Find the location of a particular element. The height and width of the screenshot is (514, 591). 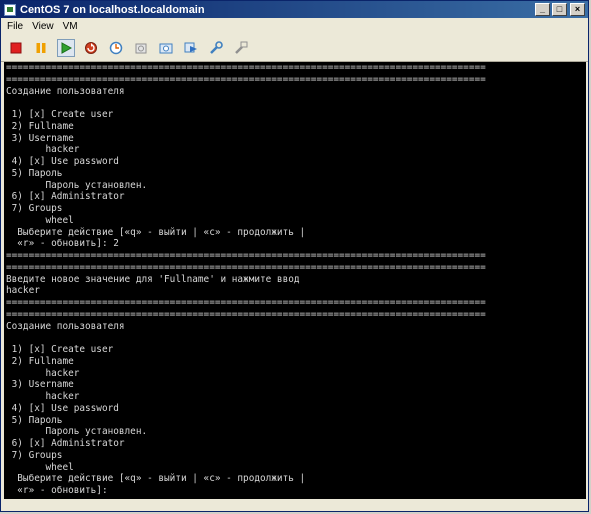

settings-button is located at coordinates (216, 48).